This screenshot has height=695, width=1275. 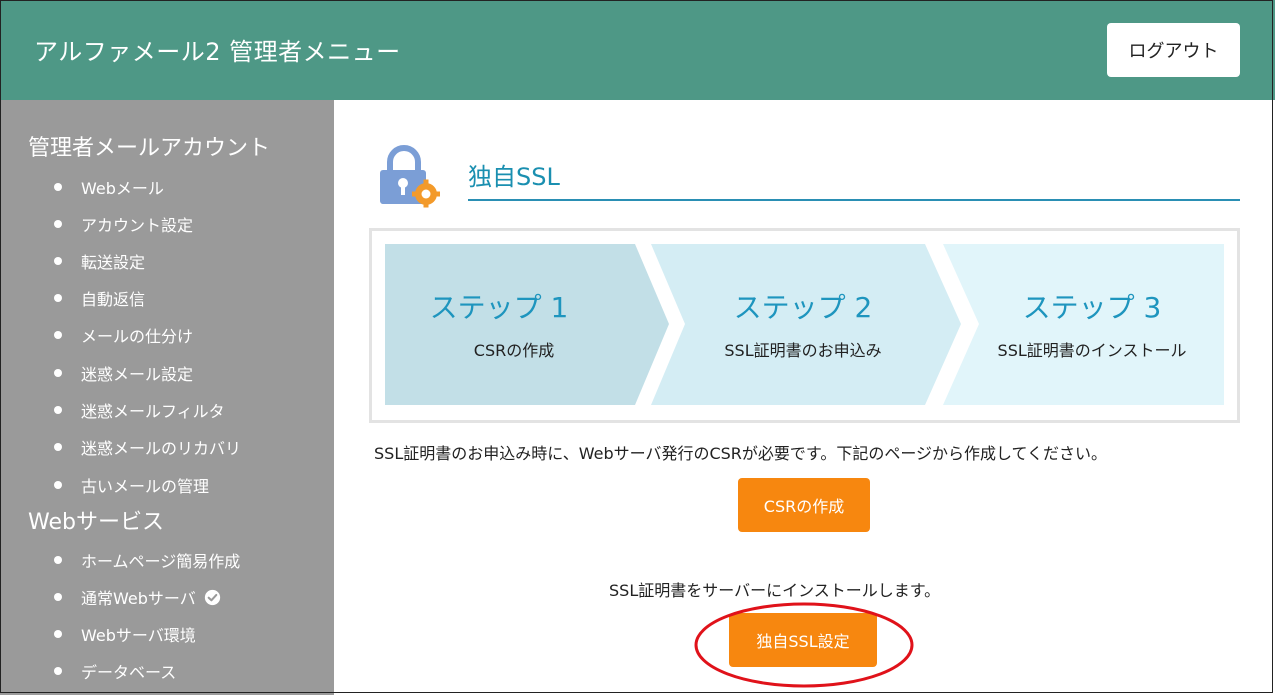 What do you see at coordinates (1092, 350) in the screenshot?
I see `step-3-sub: SSL証明書のインストール` at bounding box center [1092, 350].